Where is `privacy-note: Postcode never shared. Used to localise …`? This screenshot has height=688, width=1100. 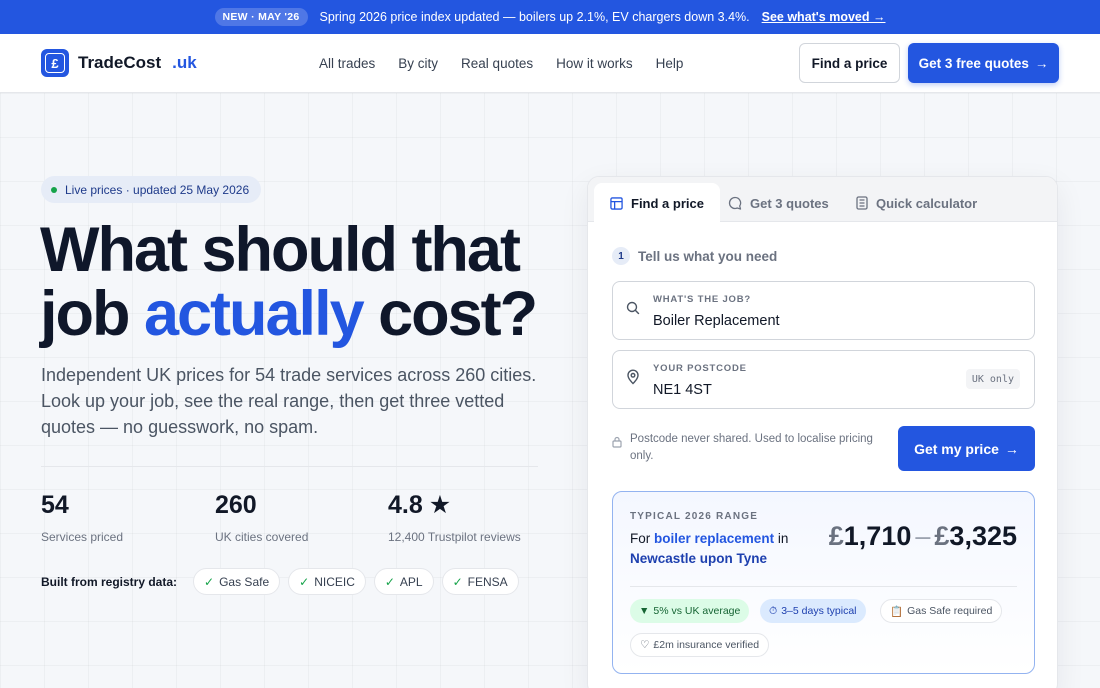 privacy-note: Postcode never shared. Used to localise … is located at coordinates (749, 448).